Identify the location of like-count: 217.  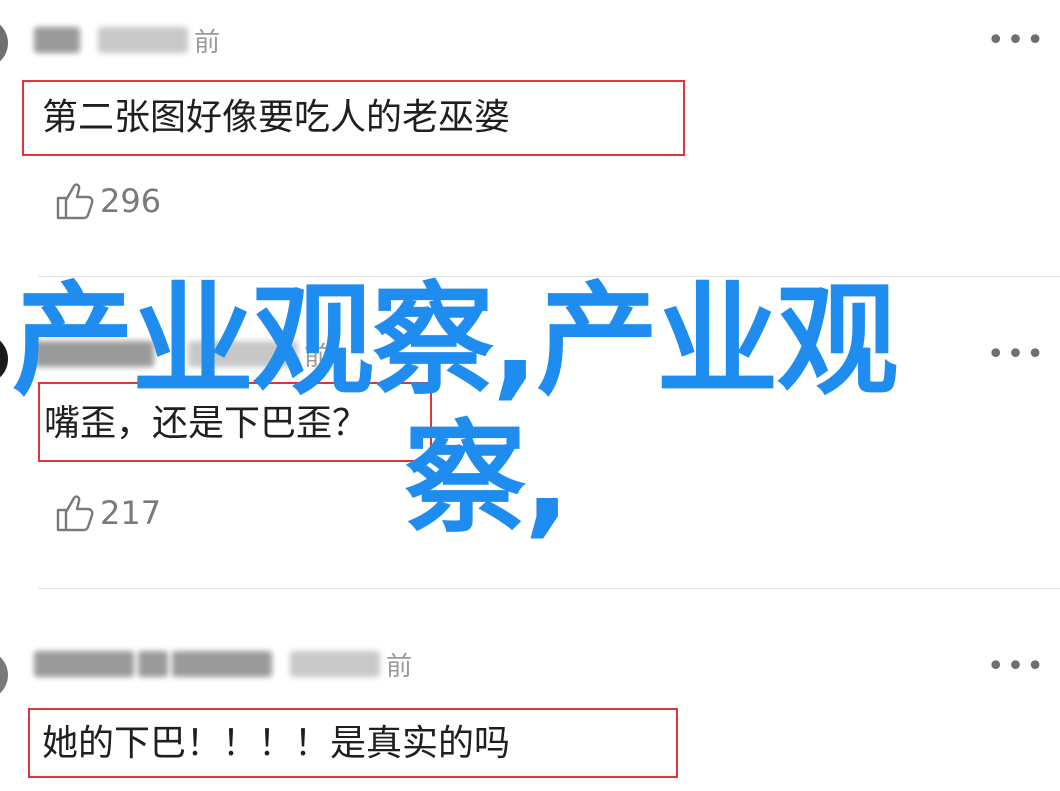
(131, 513).